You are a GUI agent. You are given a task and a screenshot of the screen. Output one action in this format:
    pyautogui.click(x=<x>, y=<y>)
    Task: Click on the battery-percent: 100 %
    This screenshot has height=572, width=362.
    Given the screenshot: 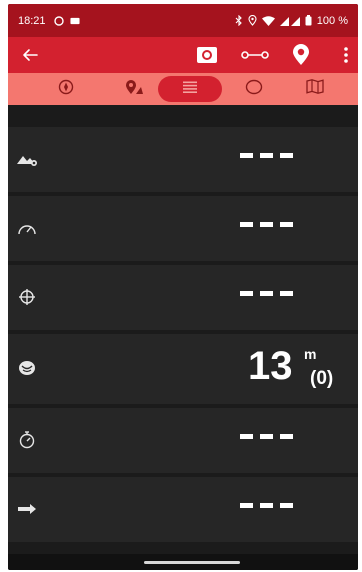 What is the action you would take?
    pyautogui.click(x=332, y=20)
    